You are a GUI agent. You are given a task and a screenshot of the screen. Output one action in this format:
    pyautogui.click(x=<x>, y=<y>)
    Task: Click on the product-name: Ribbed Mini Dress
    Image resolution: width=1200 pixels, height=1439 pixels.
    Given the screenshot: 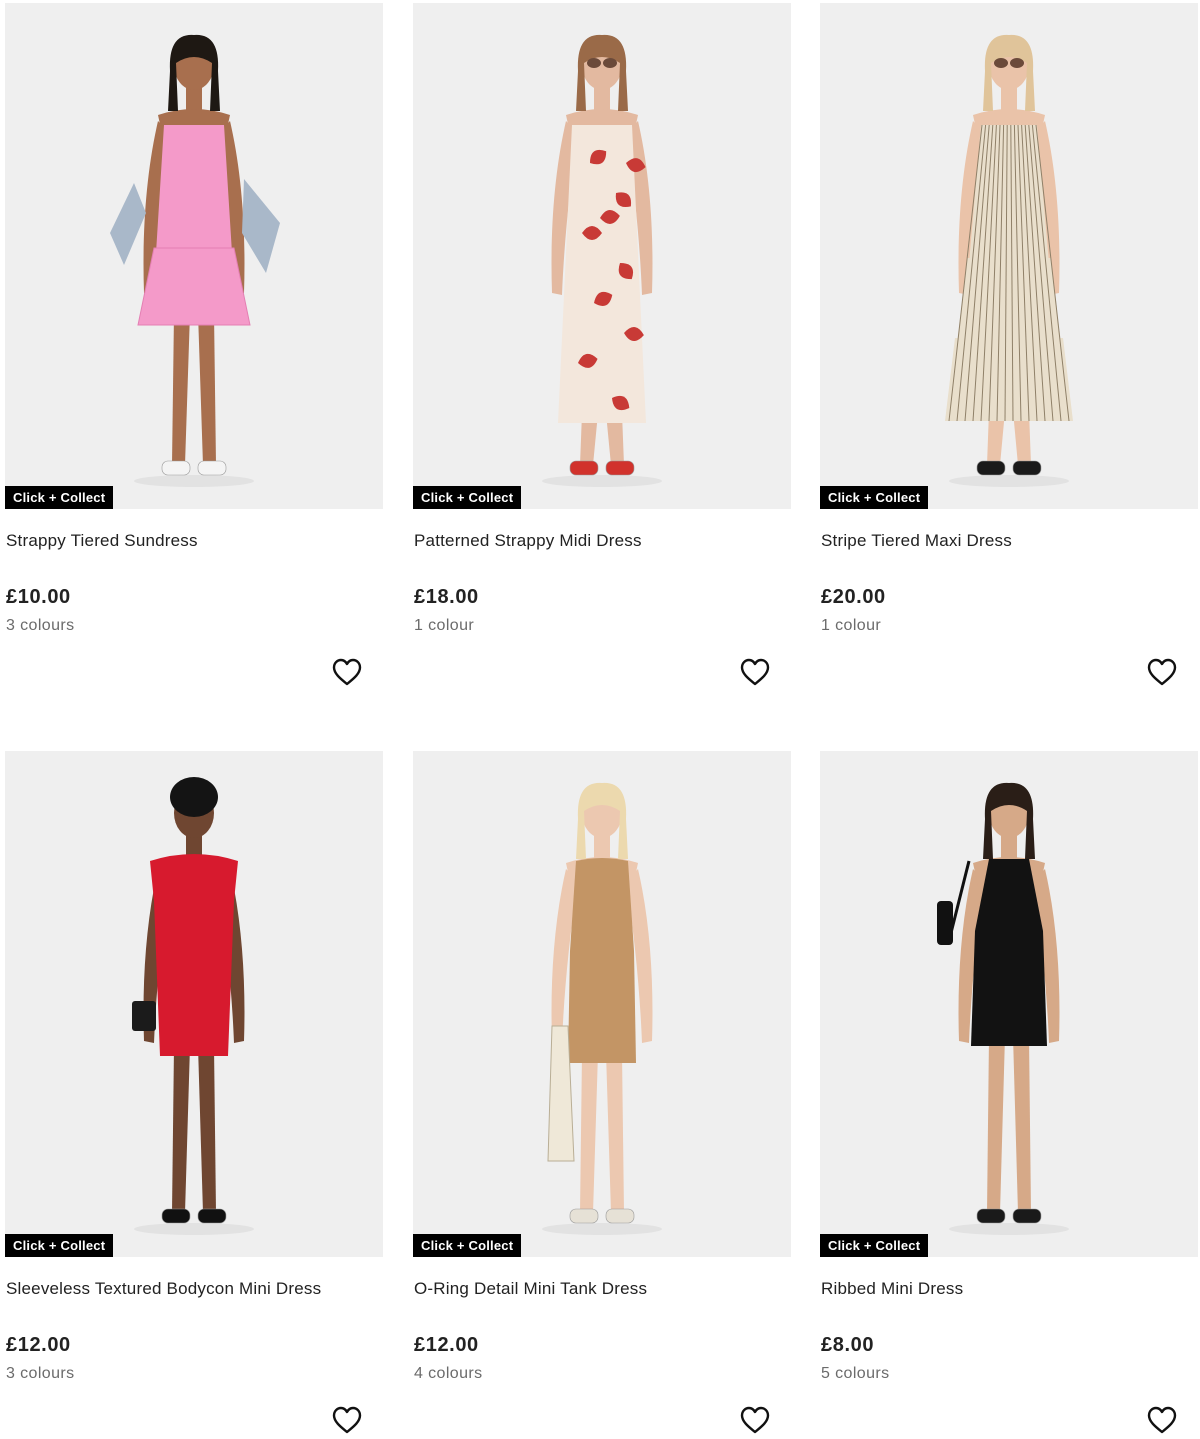 What is the action you would take?
    pyautogui.click(x=892, y=1289)
    